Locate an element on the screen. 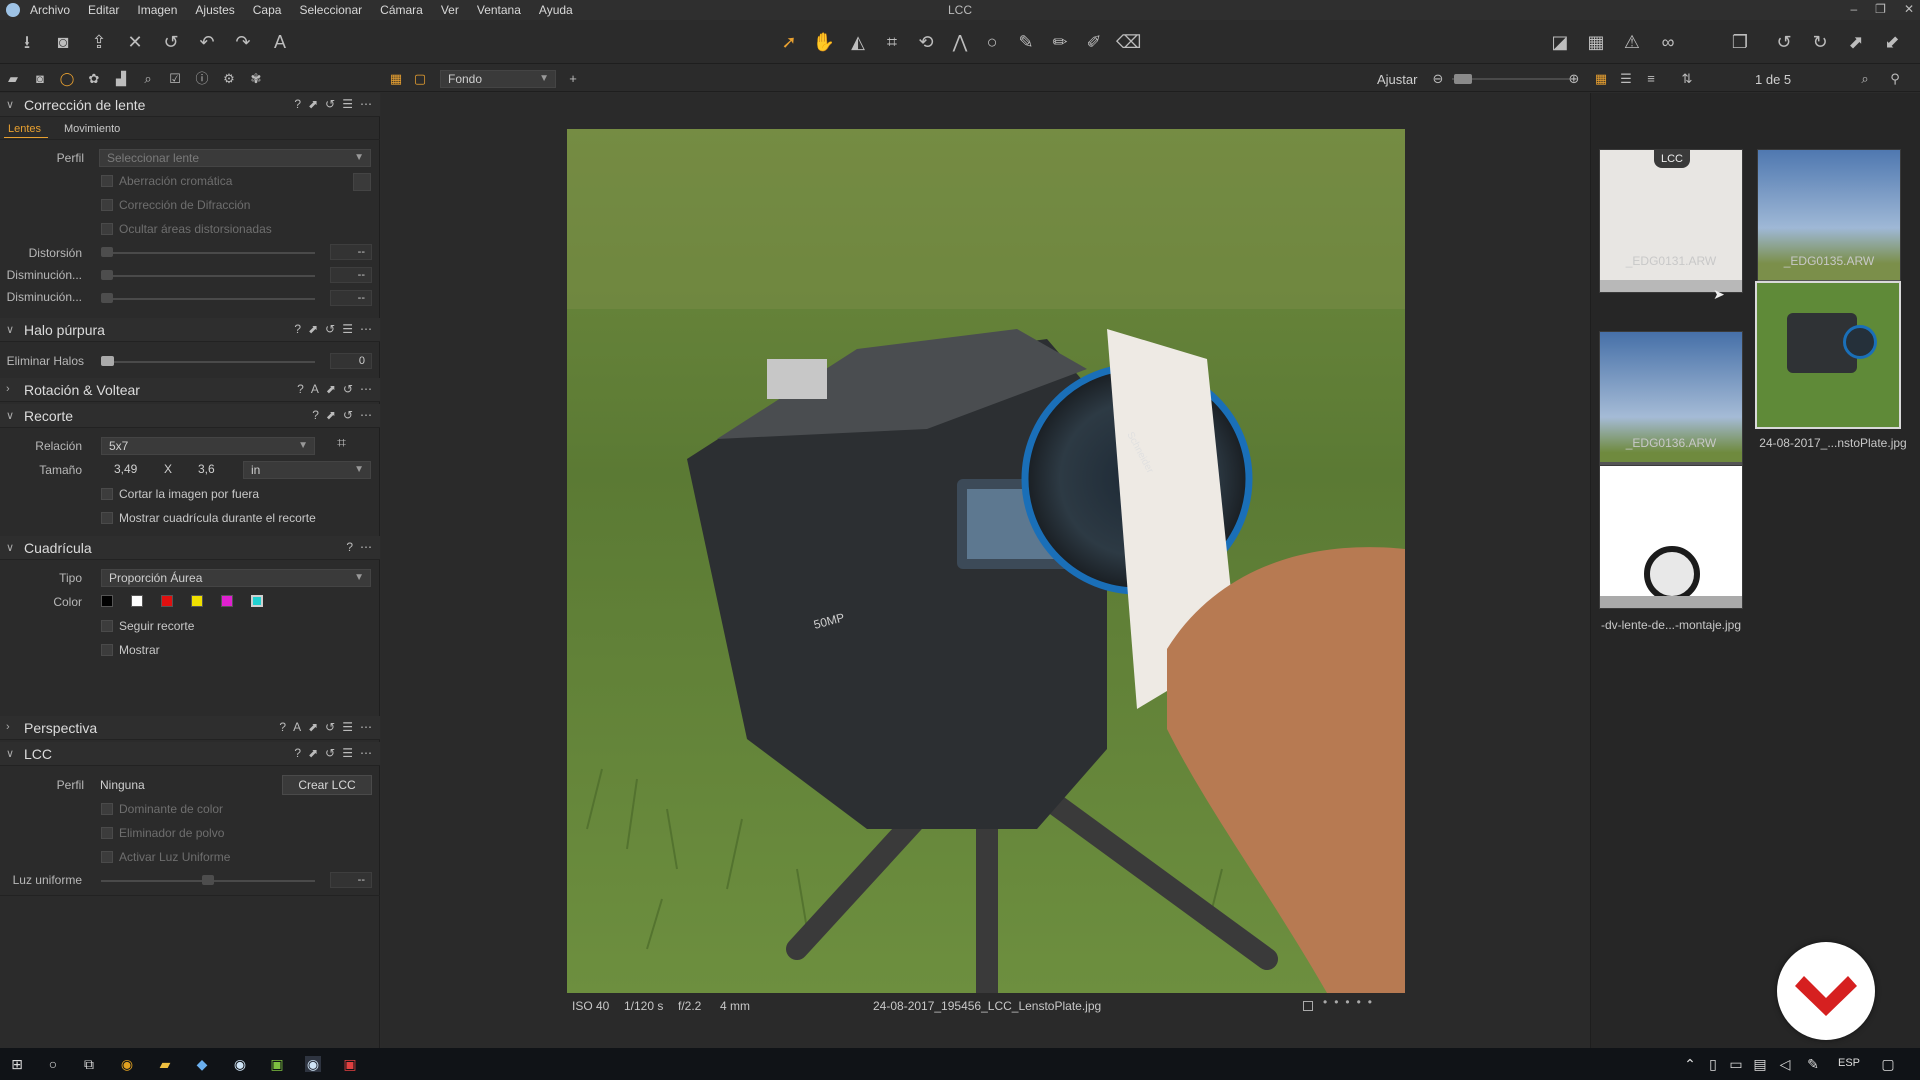 Image resolution: width=1920 pixels, height=1080 pixels. lens-profile-select: Seleccionar lente ▼ is located at coordinates (235, 158).